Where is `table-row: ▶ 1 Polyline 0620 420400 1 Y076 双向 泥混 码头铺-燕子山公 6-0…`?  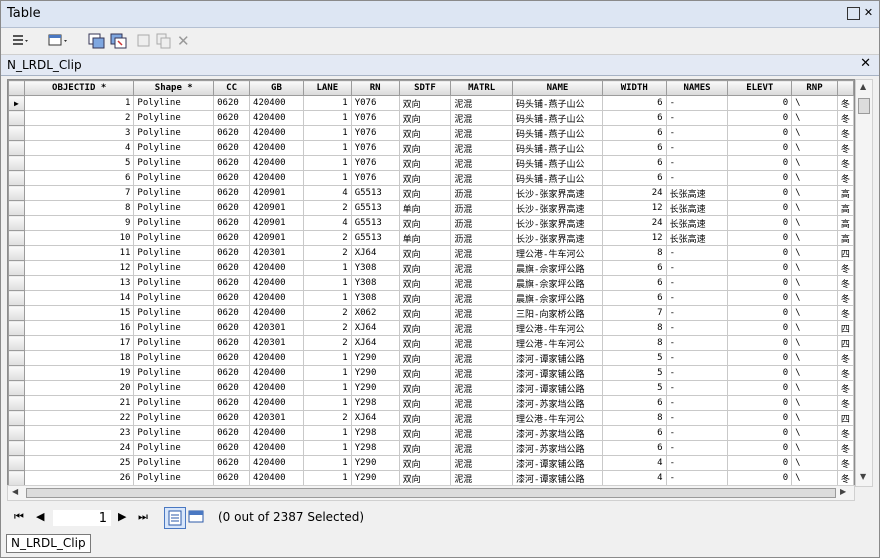
table-row: ▶ 1 Polyline 0620 420400 1 Y076 双向 泥混 码头铺-燕子山公 6-0… is located at coordinates (431, 103).